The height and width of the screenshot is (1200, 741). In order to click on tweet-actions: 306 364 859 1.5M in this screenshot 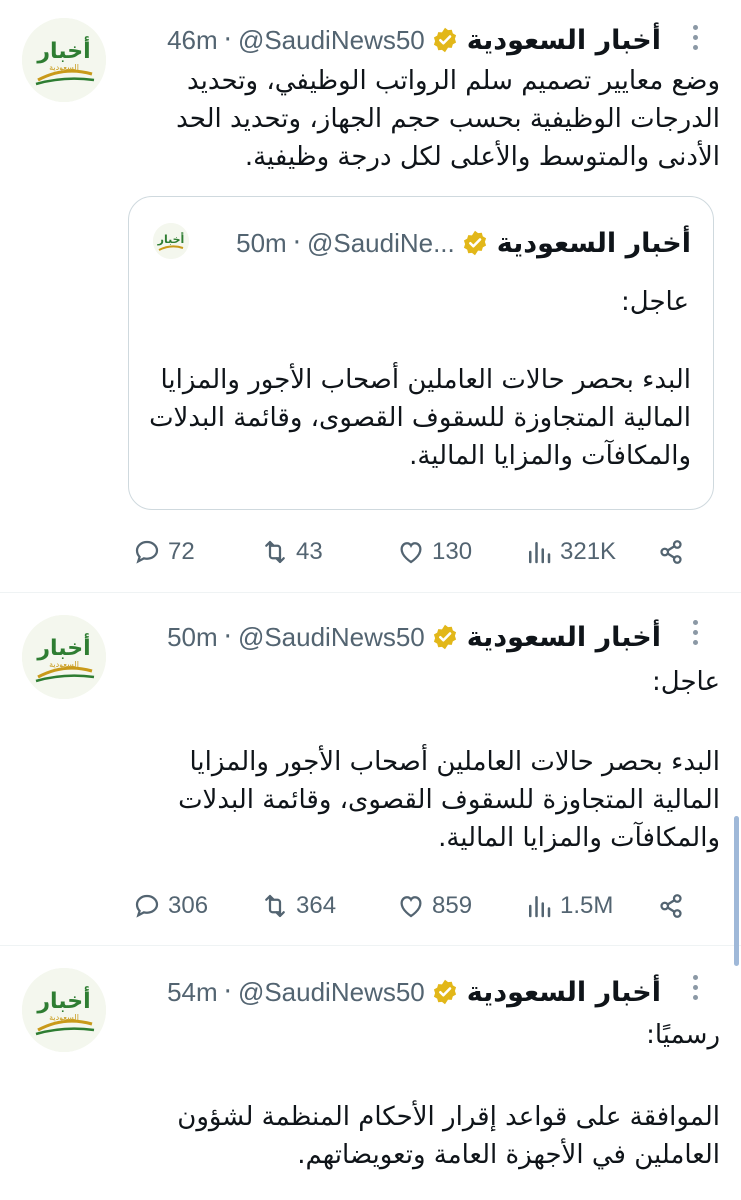, I will do `click(413, 906)`.